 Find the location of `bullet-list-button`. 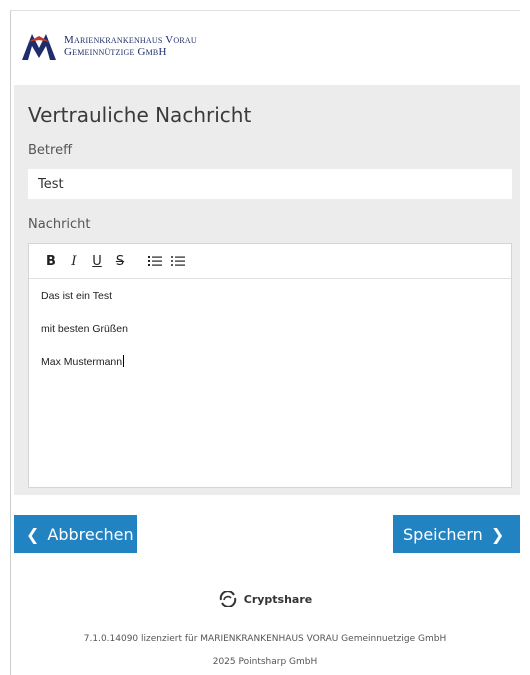

bullet-list-button is located at coordinates (178, 261).